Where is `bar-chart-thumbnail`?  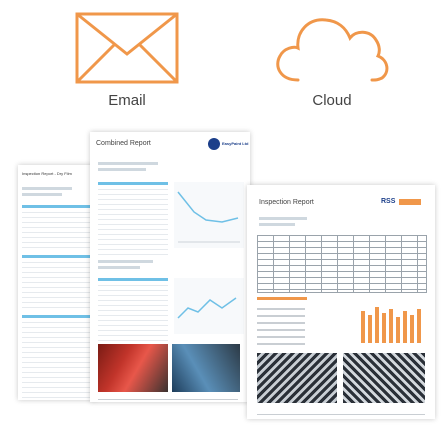
bar-chart-thumbnail is located at coordinates (391, 322).